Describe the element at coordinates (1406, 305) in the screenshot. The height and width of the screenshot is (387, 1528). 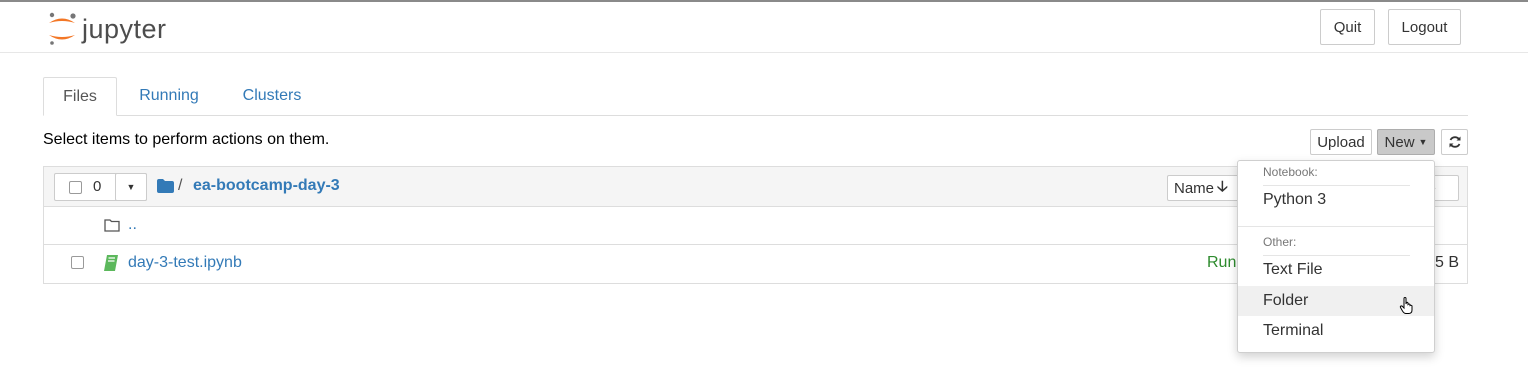
I see `hand-cursor-icon` at that location.